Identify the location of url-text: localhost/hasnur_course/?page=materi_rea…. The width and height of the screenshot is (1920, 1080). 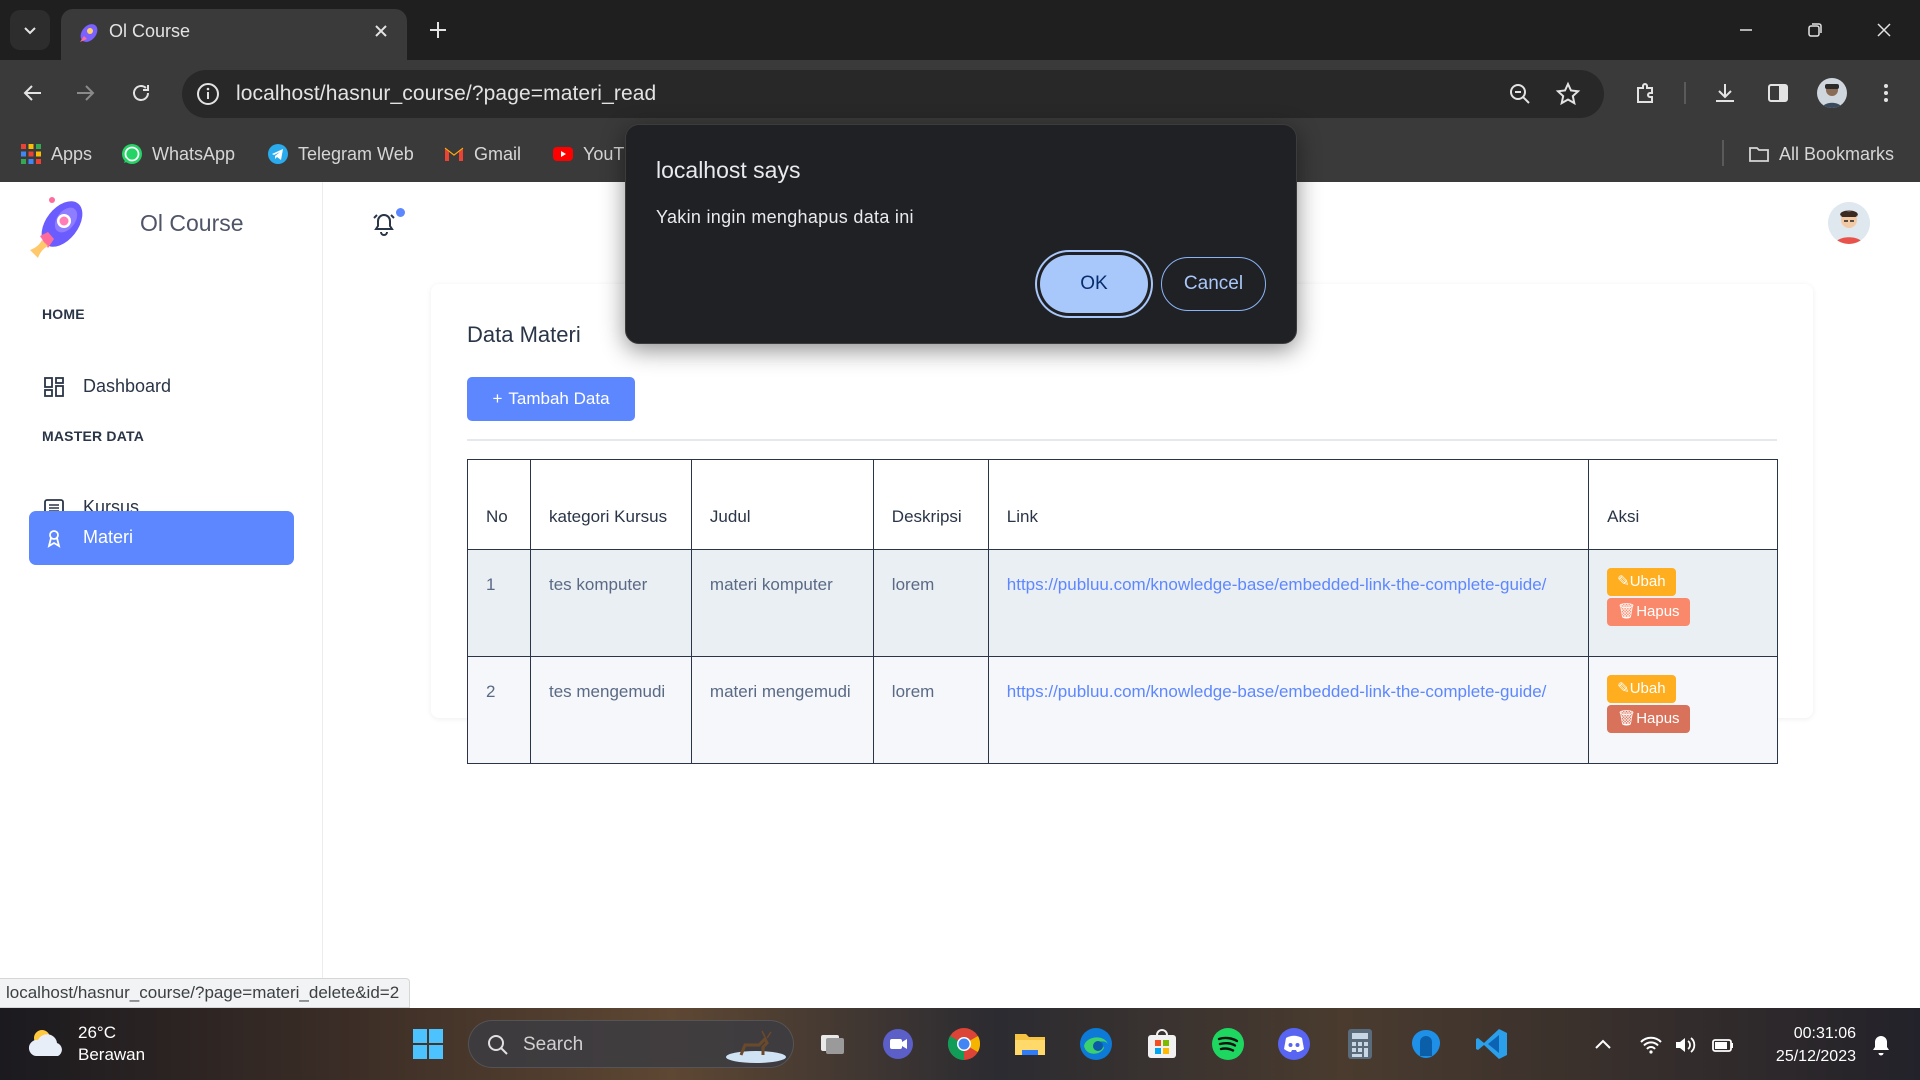
(446, 94).